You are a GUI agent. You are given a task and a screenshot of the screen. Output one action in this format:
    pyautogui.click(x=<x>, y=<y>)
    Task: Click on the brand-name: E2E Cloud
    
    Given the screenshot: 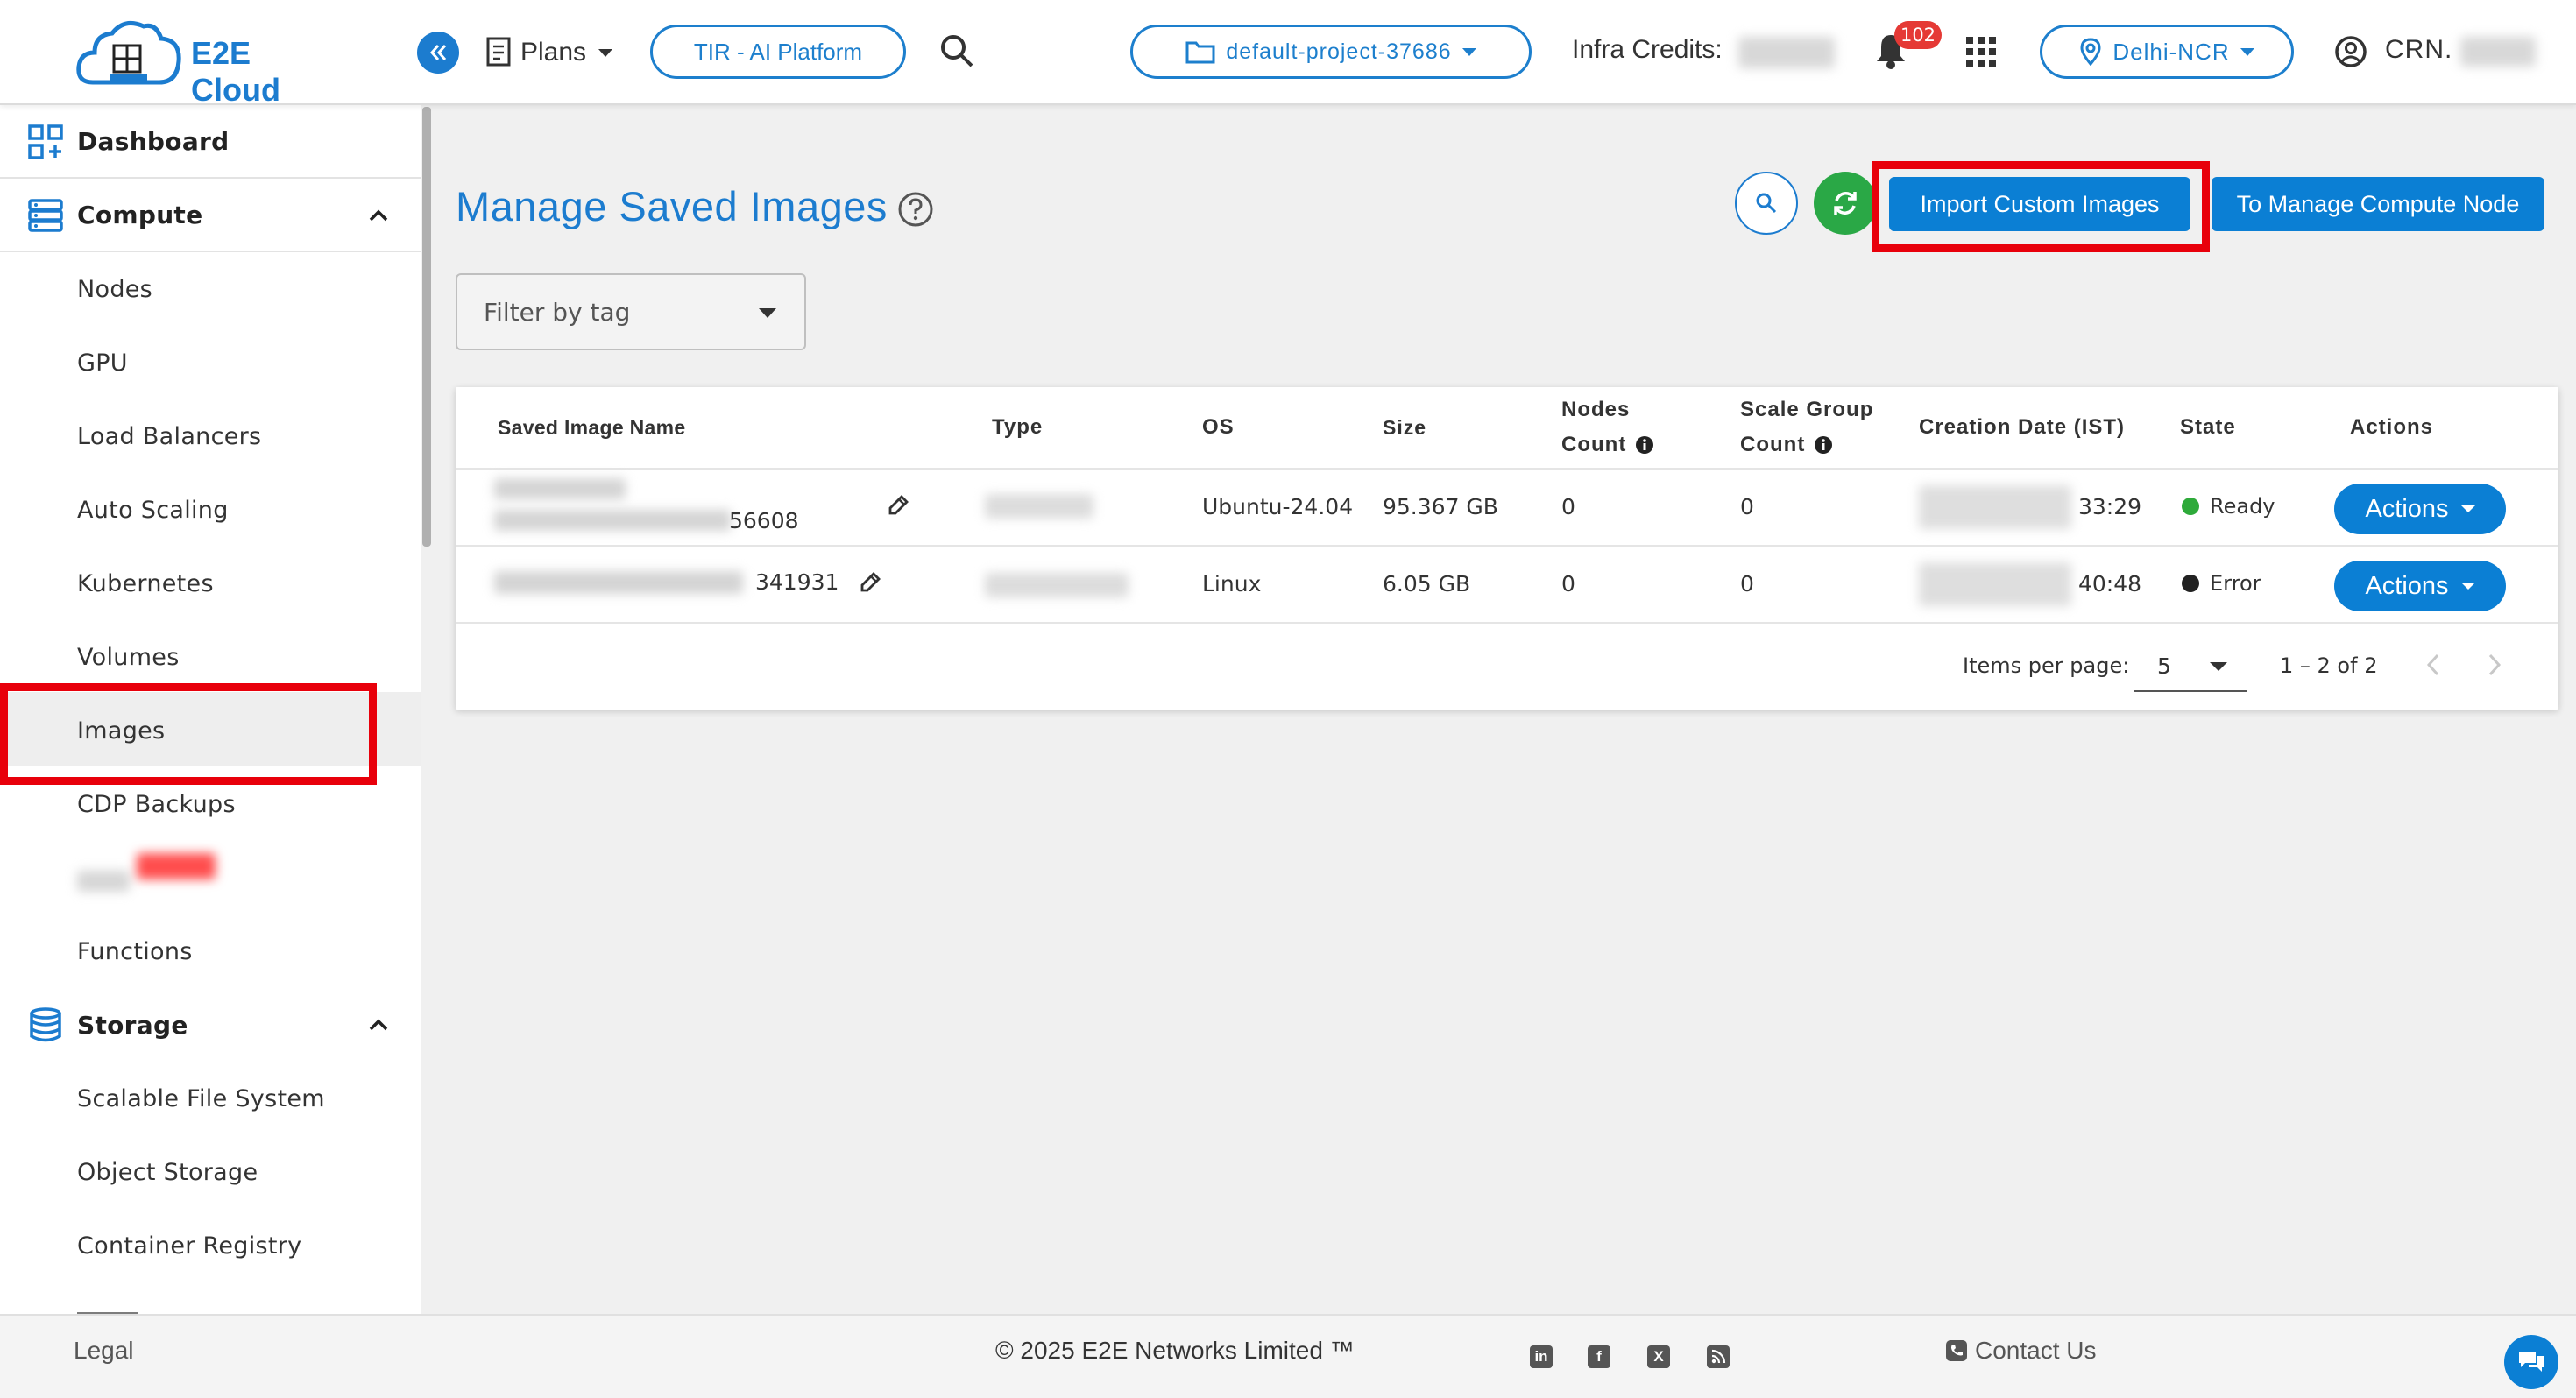 What is the action you would take?
    pyautogui.click(x=235, y=71)
    